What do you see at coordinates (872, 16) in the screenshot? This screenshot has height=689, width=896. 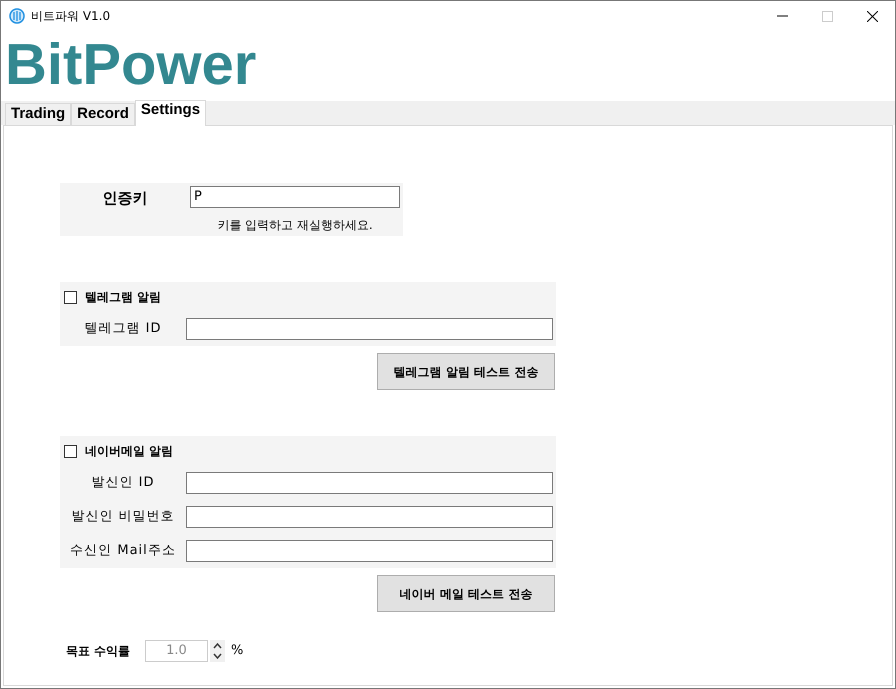 I see `close-icon` at bounding box center [872, 16].